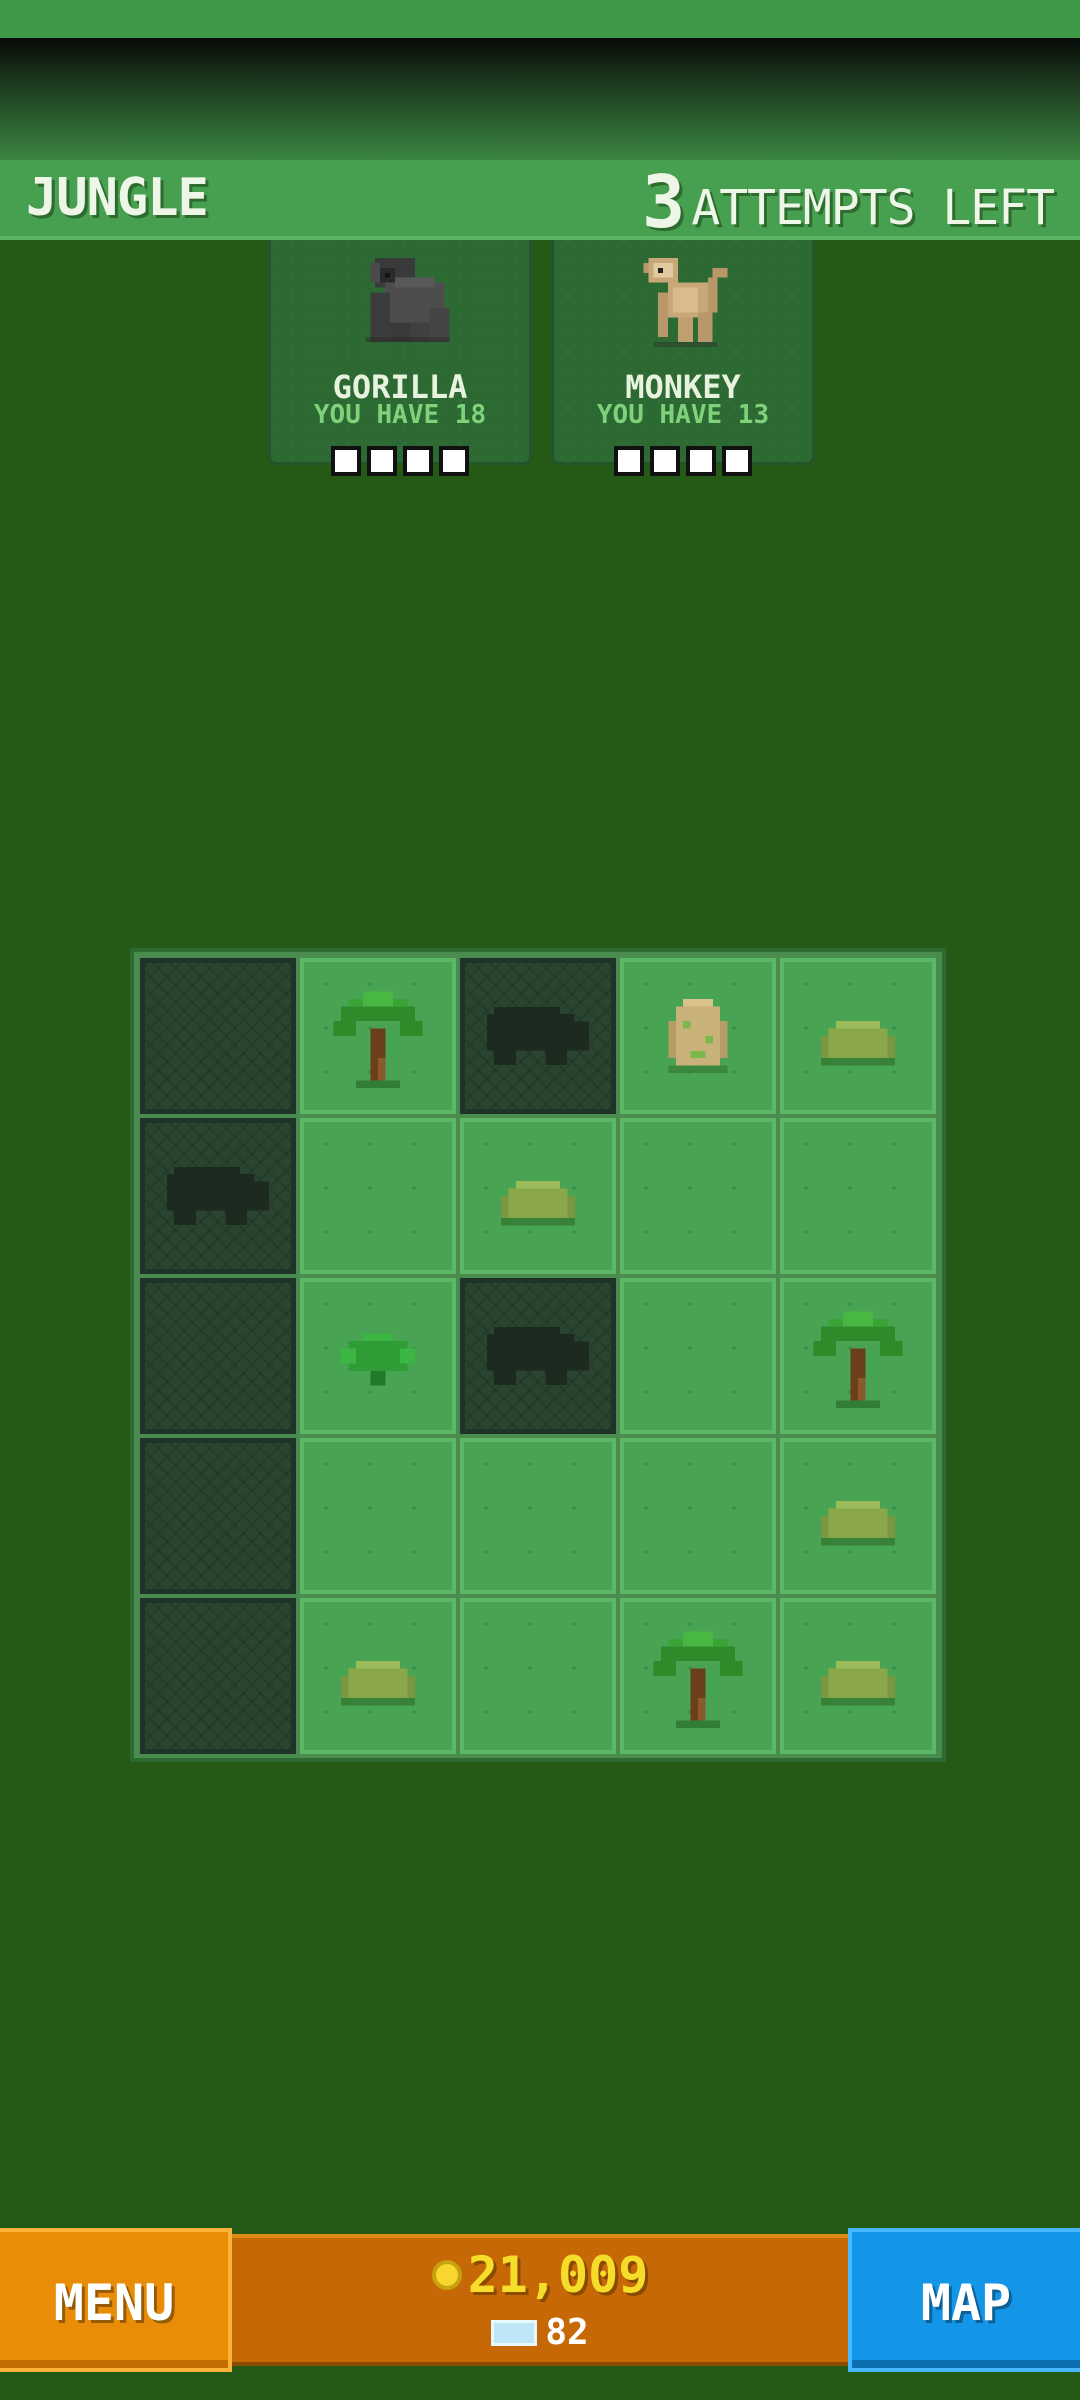 Image resolution: width=1080 pixels, height=2400 pixels. Describe the element at coordinates (540, 202) in the screenshot. I see `header-bar: JUNGLE 3 ATTEMPTS LEFT` at that location.